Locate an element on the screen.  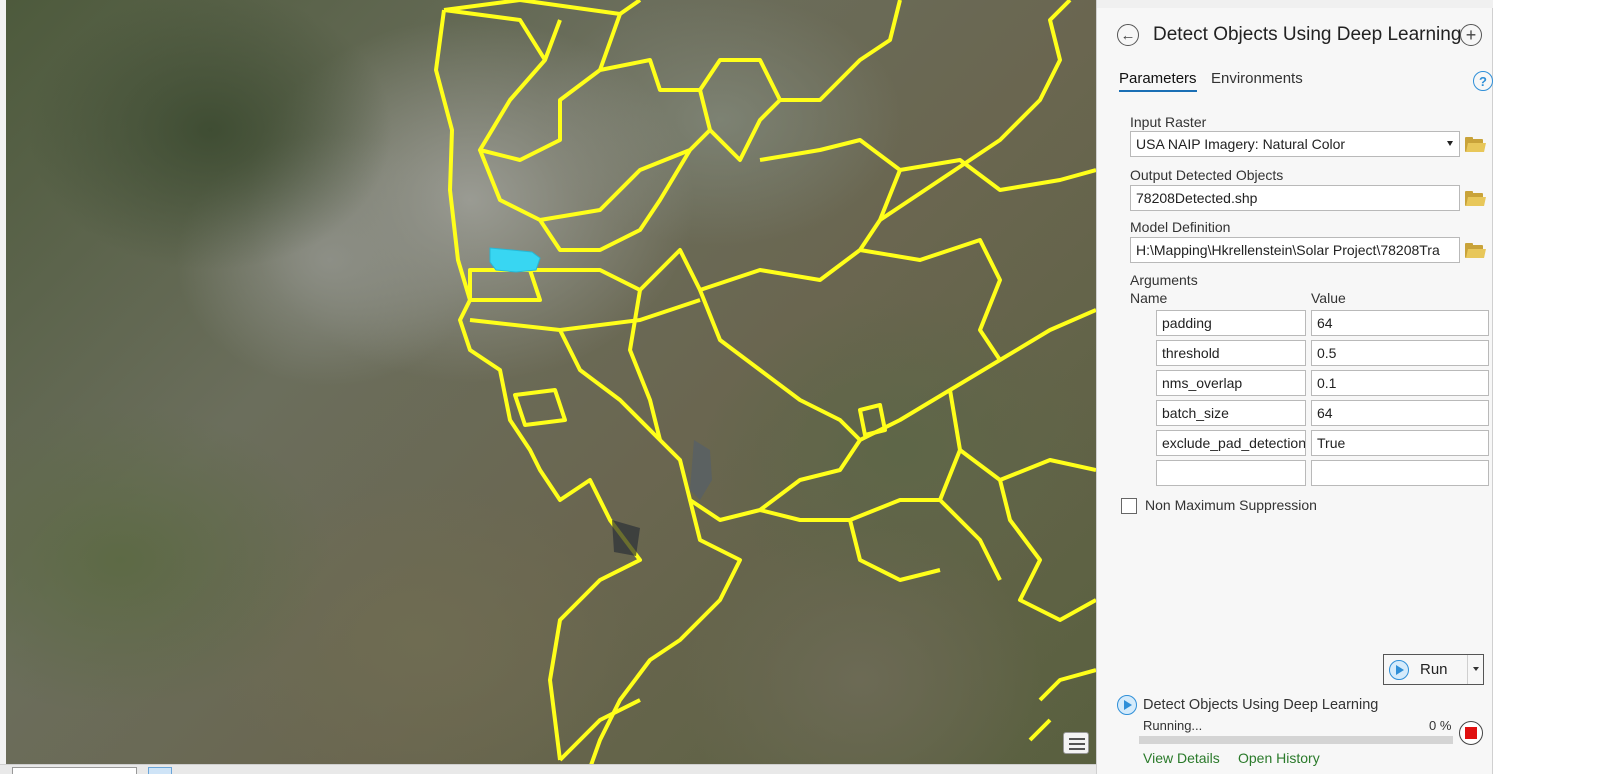
argument-name-cell: batch_size is located at coordinates (1231, 413).